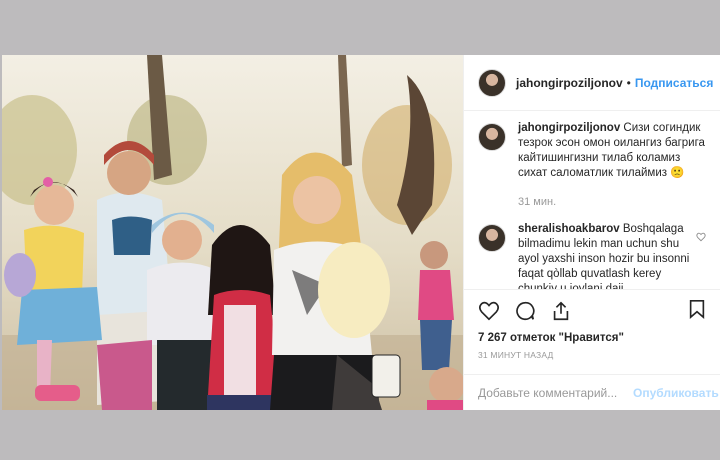 Image resolution: width=720 pixels, height=460 pixels. Describe the element at coordinates (701, 238) in the screenshot. I see `small-heart-icon` at that location.